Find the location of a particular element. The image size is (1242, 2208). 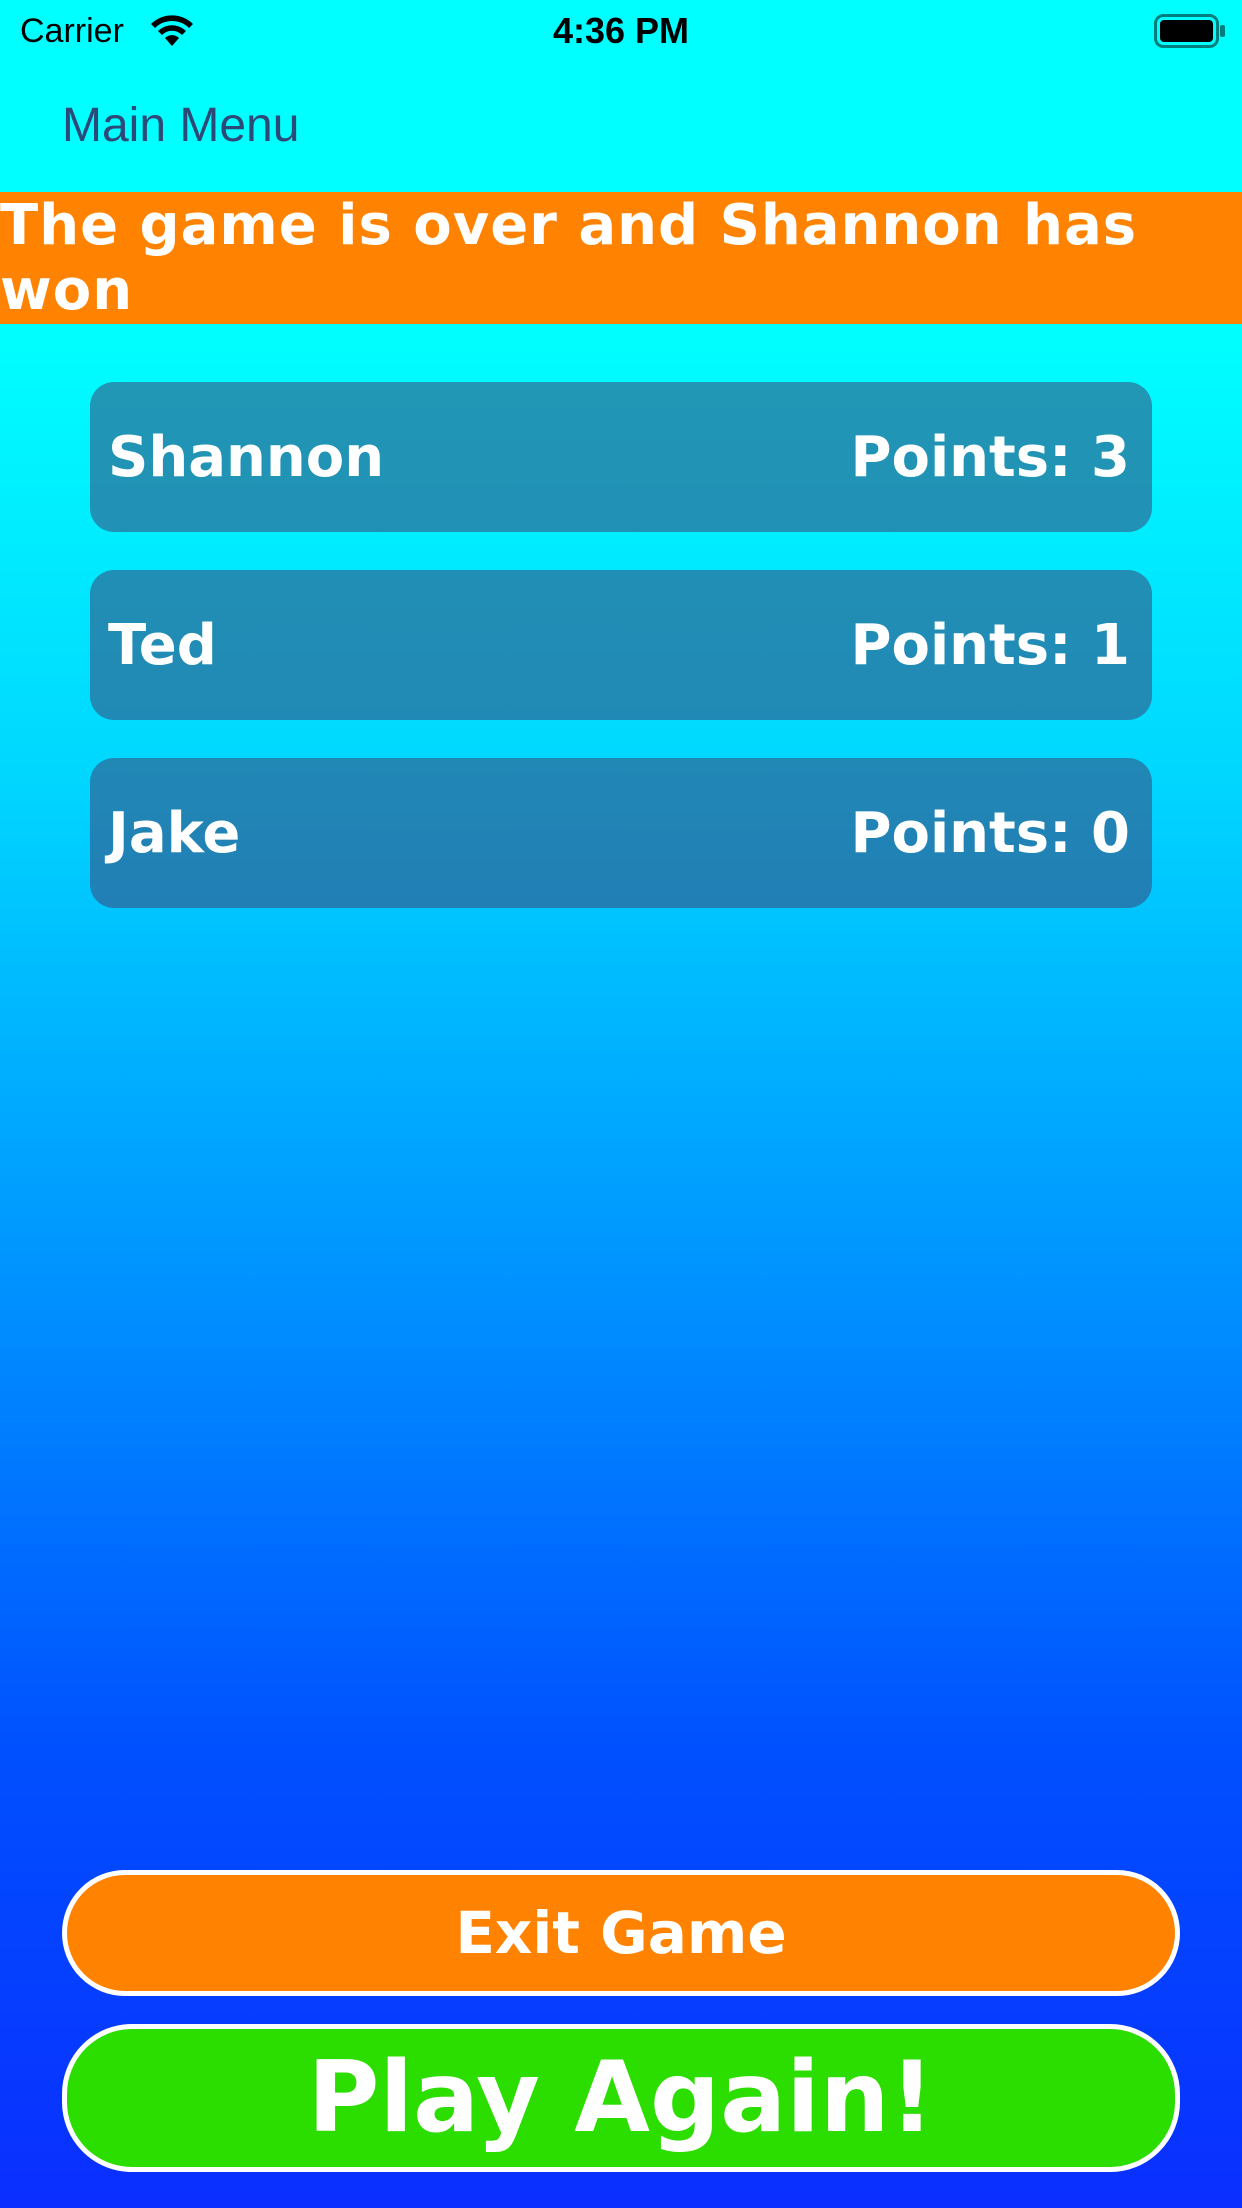

exit-game-button: Exit Game is located at coordinates (621, 1933).